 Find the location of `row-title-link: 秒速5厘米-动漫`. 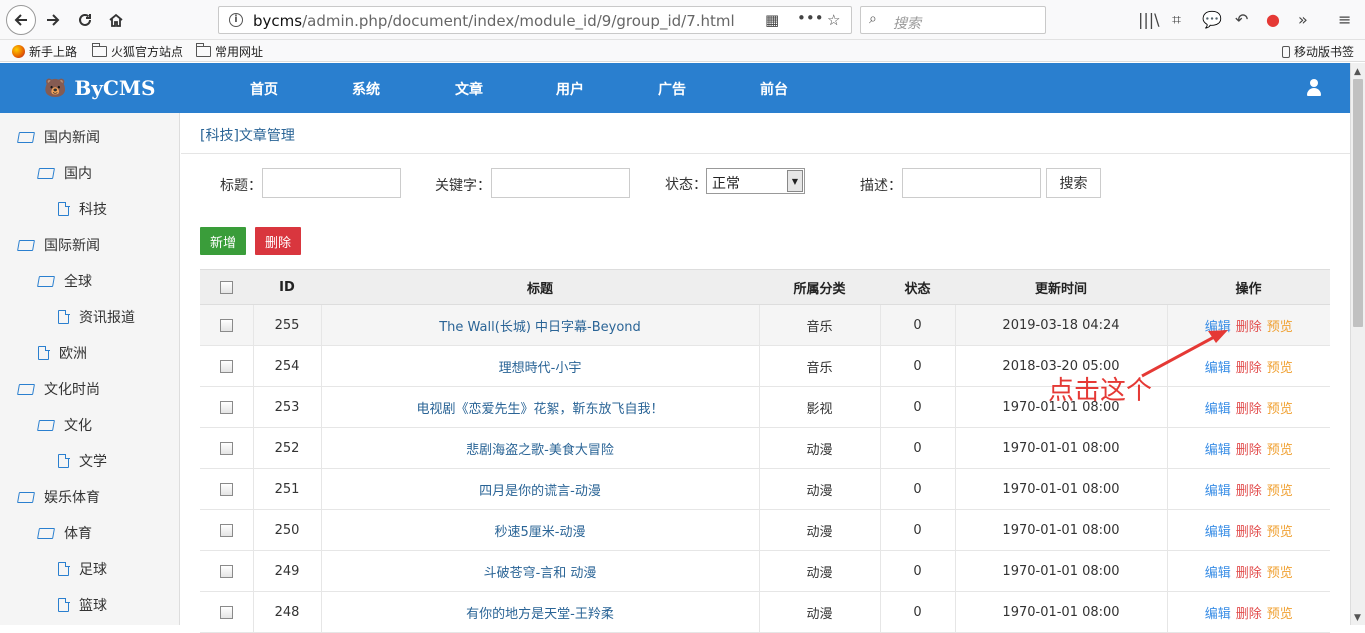

row-title-link: 秒速5厘米-动漫 is located at coordinates (540, 532).